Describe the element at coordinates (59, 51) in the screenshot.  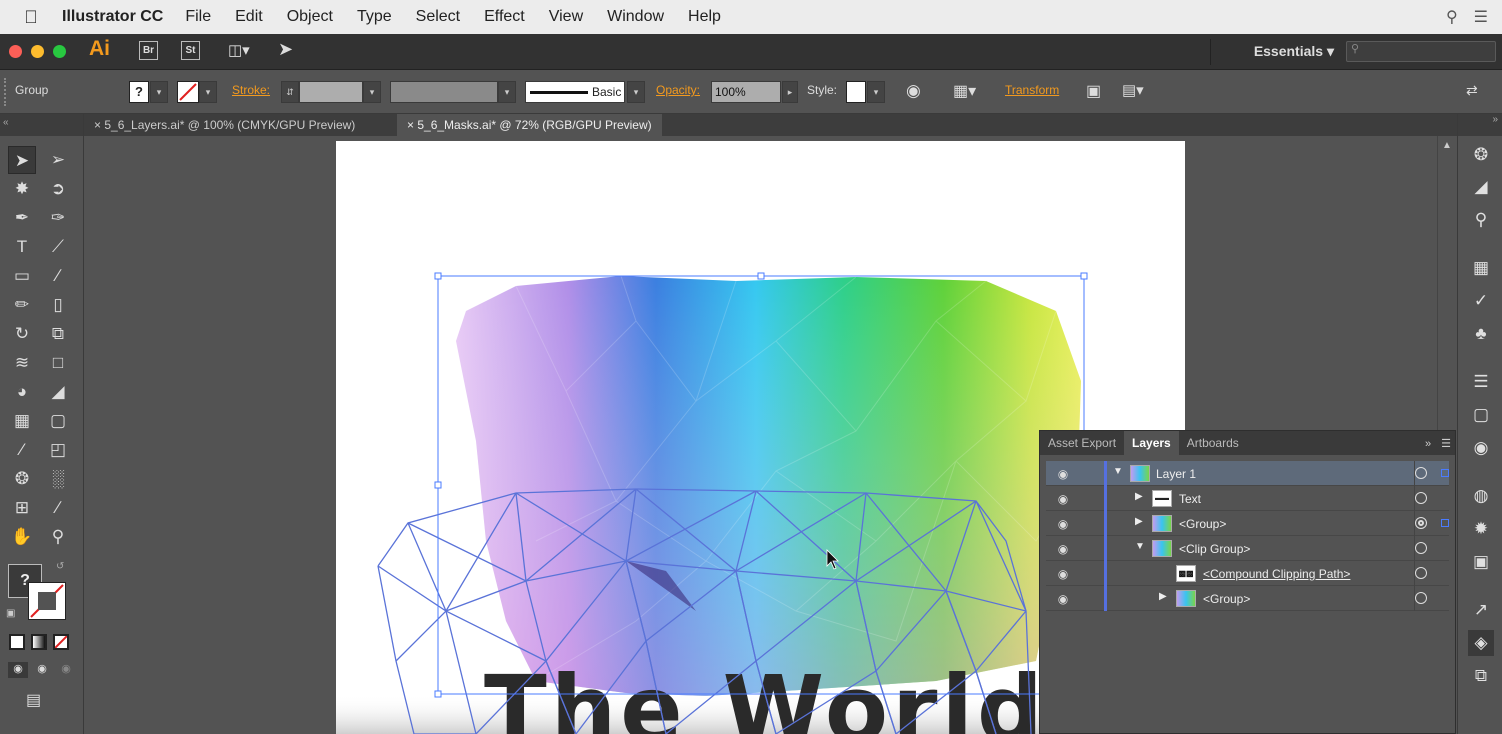
I see `window-zoom-button` at that location.